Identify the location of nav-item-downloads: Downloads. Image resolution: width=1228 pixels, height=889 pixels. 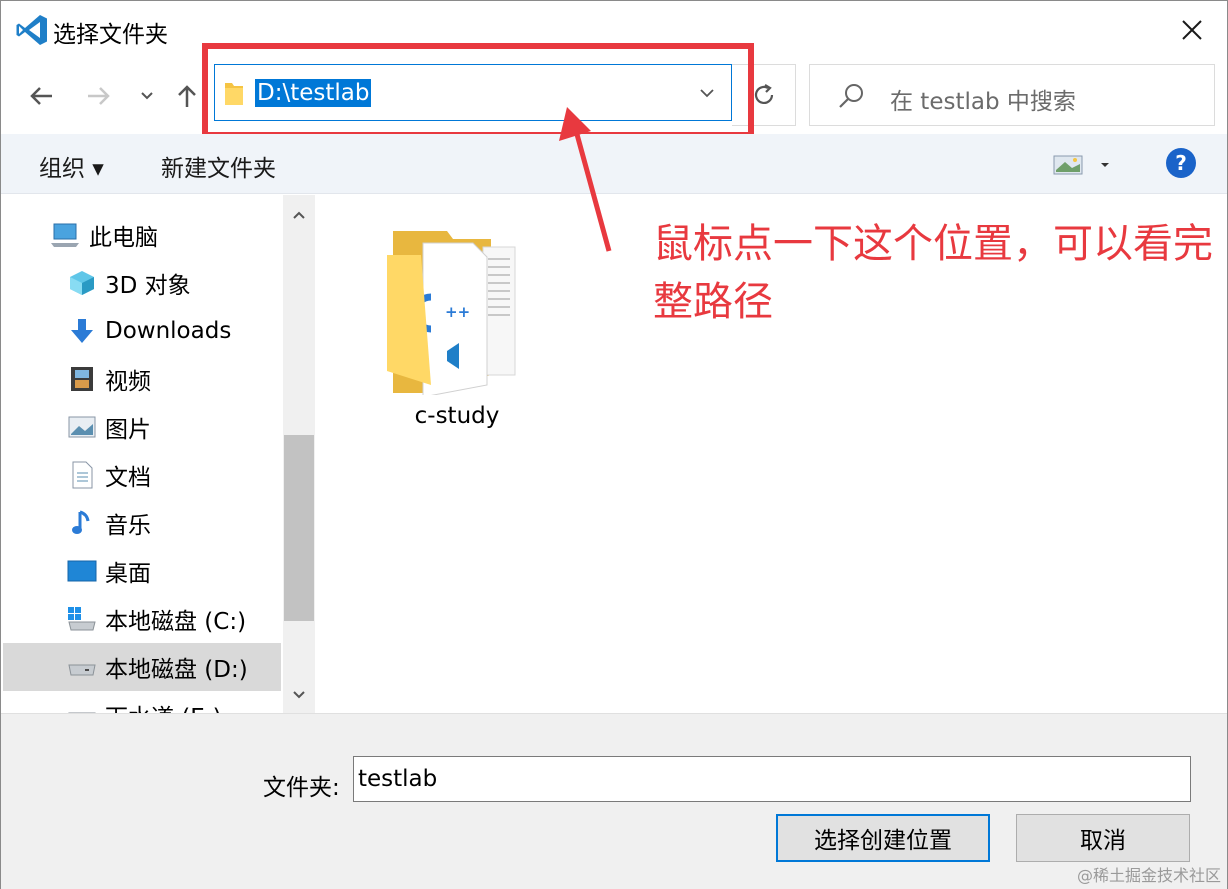
(142, 331).